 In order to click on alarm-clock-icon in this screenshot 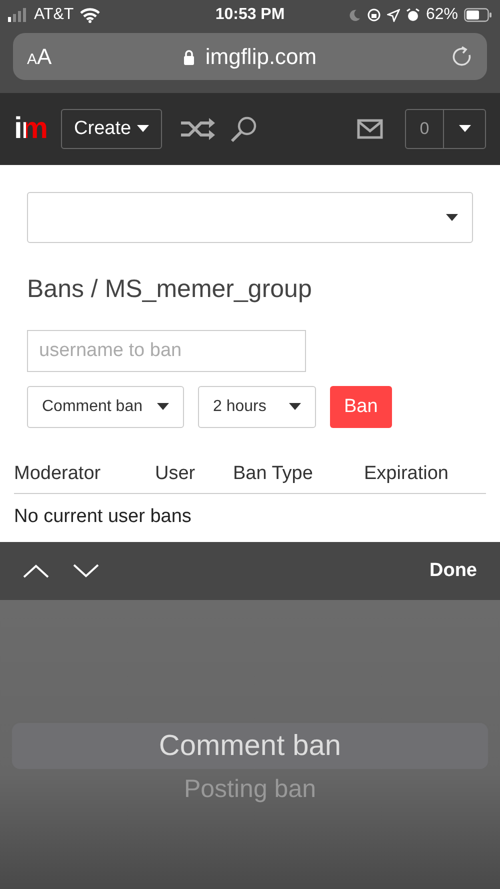, I will do `click(413, 15)`.